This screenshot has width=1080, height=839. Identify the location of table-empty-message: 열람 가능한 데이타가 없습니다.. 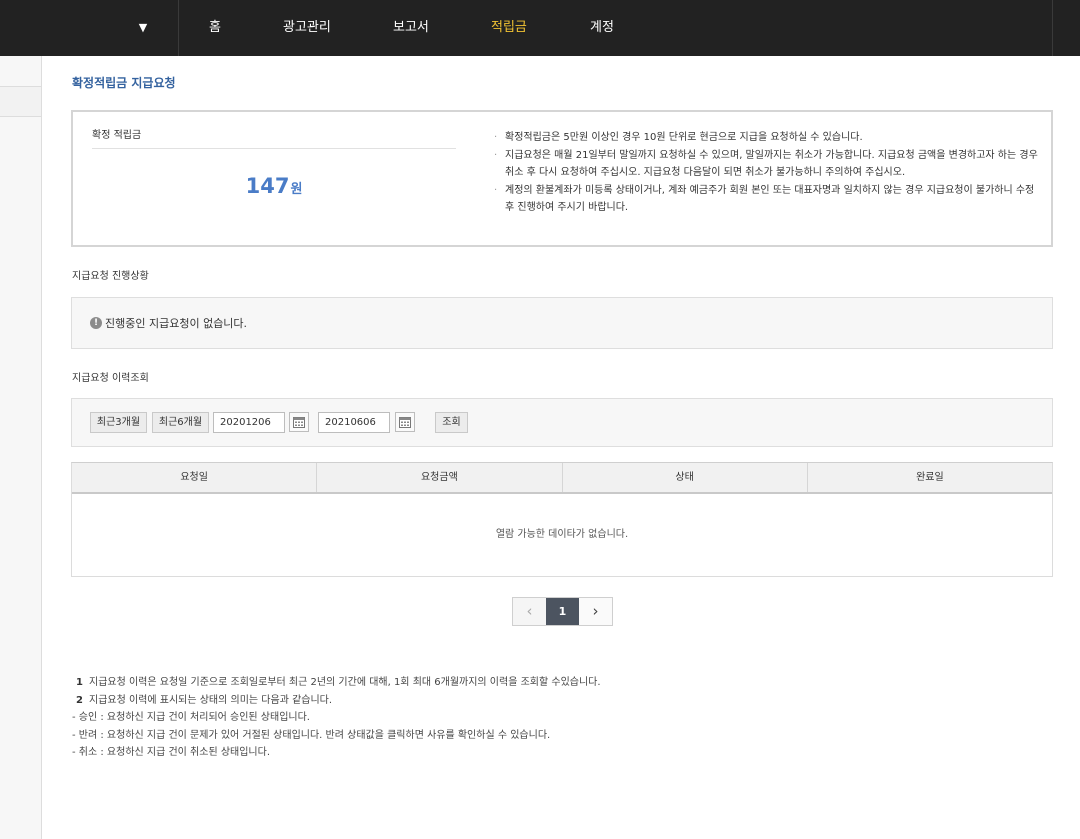
(562, 535).